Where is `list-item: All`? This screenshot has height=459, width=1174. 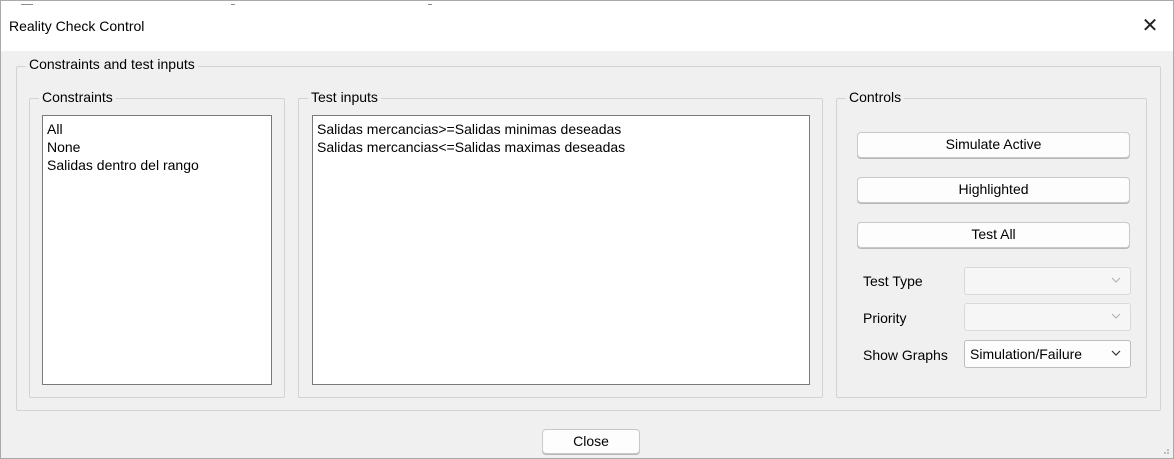
list-item: All is located at coordinates (157, 129).